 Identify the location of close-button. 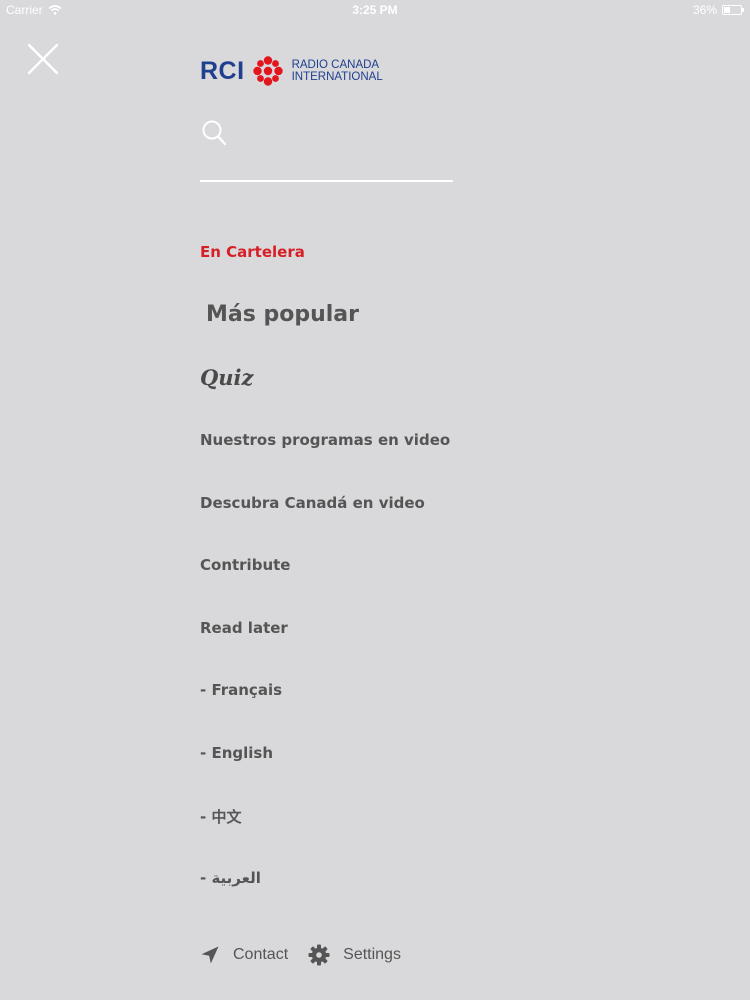
(43, 59).